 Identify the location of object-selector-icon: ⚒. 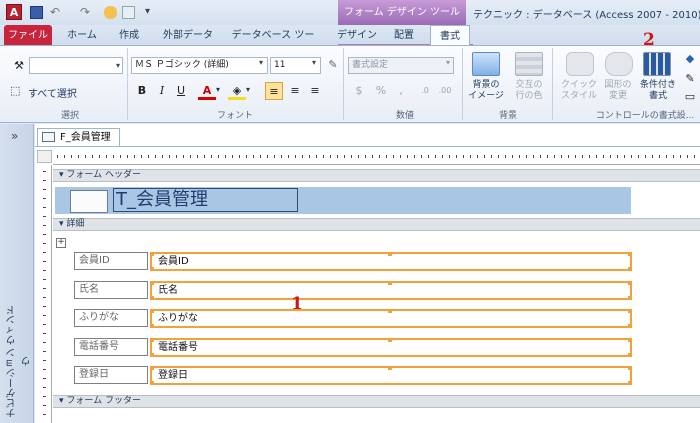
(19, 66).